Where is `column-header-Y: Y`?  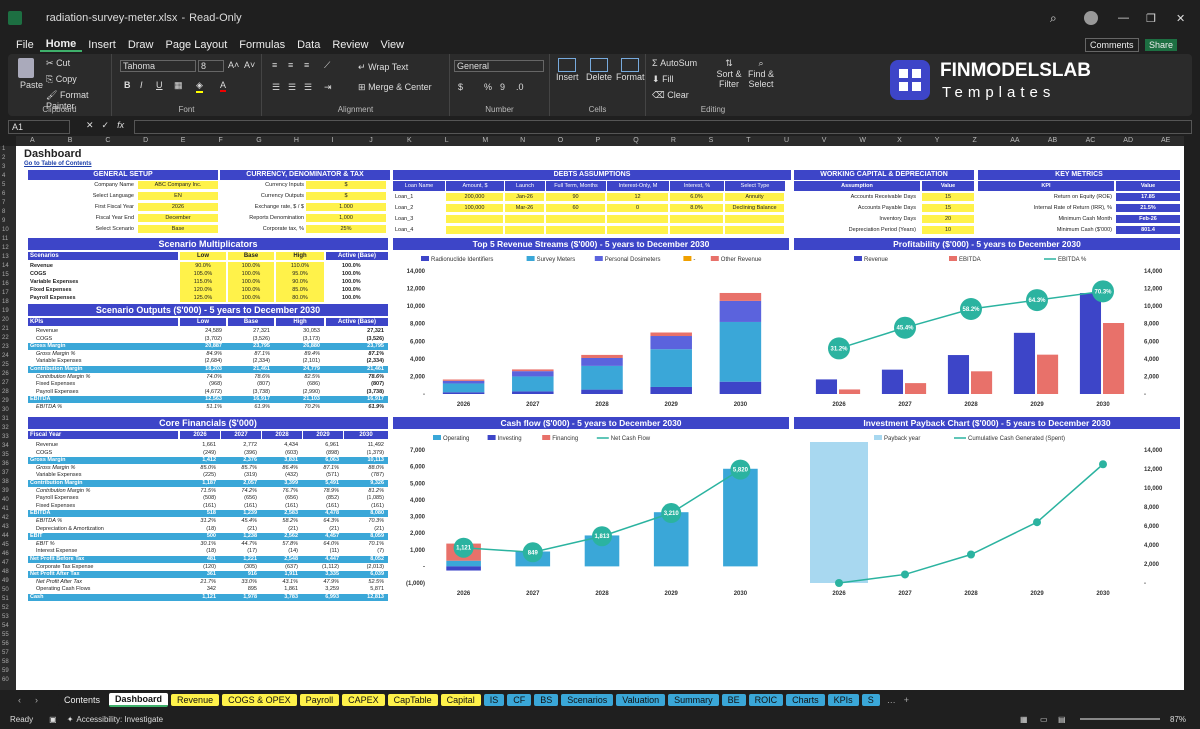
column-header-Y: Y is located at coordinates (937, 140).